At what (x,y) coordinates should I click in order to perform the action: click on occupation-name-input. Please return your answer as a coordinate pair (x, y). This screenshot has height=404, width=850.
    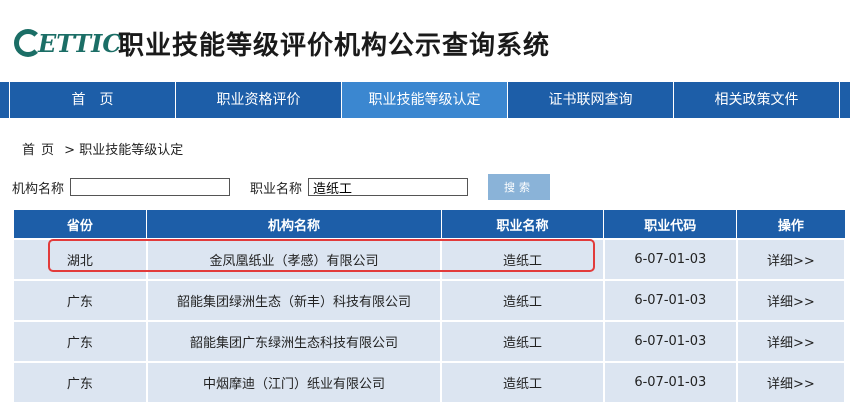
    Looking at the image, I should click on (388, 187).